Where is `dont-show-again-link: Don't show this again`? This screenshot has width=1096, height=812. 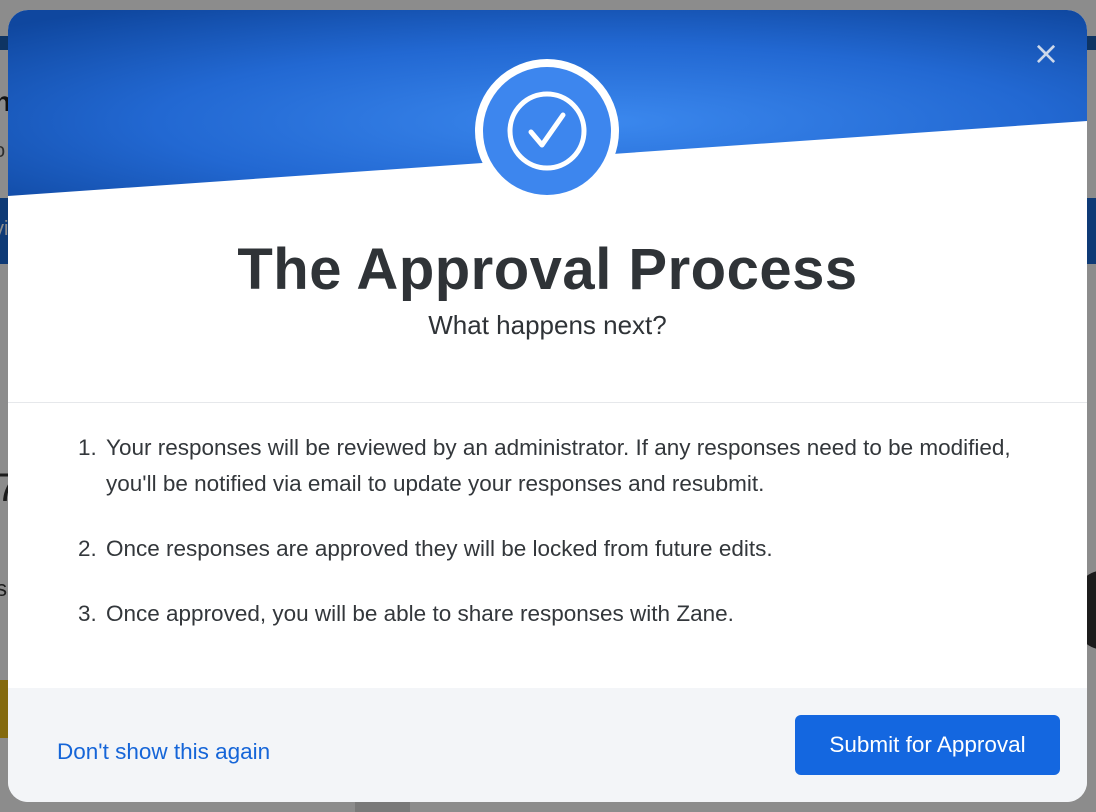 dont-show-again-link: Don't show this again is located at coordinates (163, 752).